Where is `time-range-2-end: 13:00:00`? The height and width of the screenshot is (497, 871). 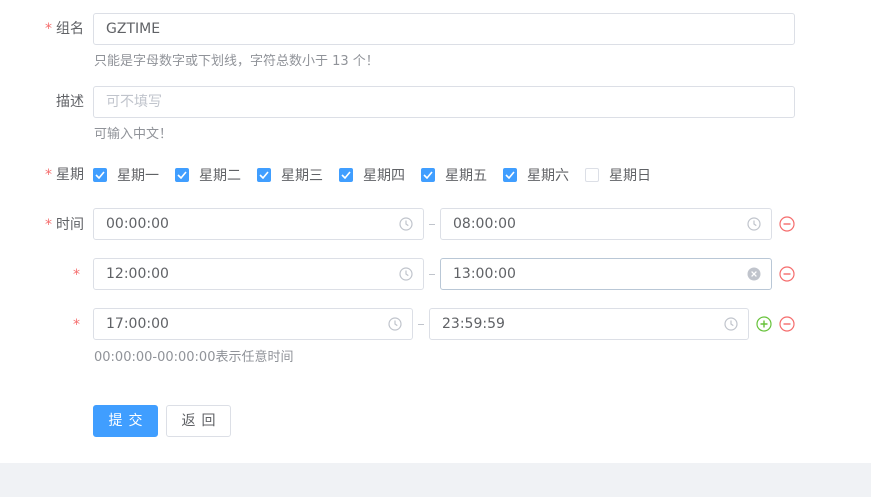 time-range-2-end: 13:00:00 is located at coordinates (606, 274).